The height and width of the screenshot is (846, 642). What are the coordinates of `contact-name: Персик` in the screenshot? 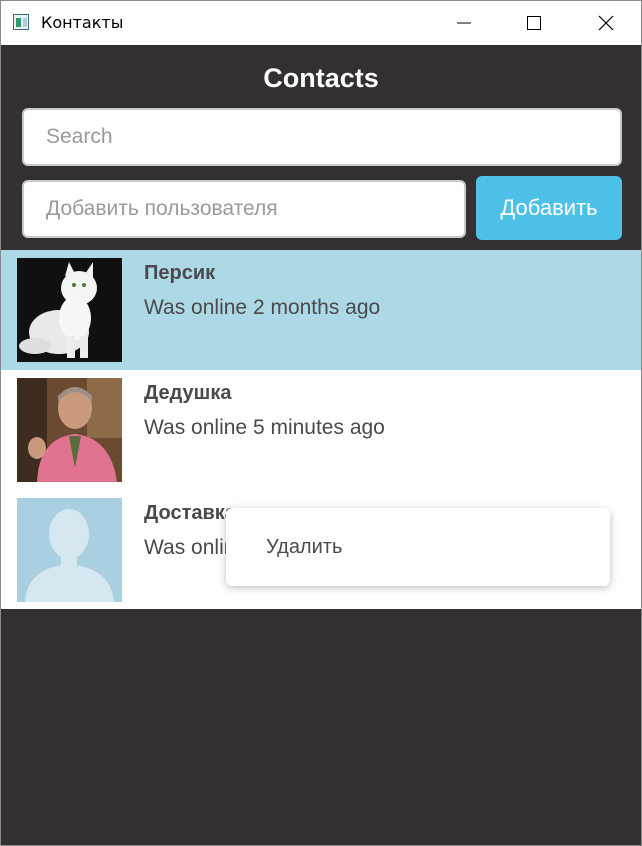 It's located at (180, 273).